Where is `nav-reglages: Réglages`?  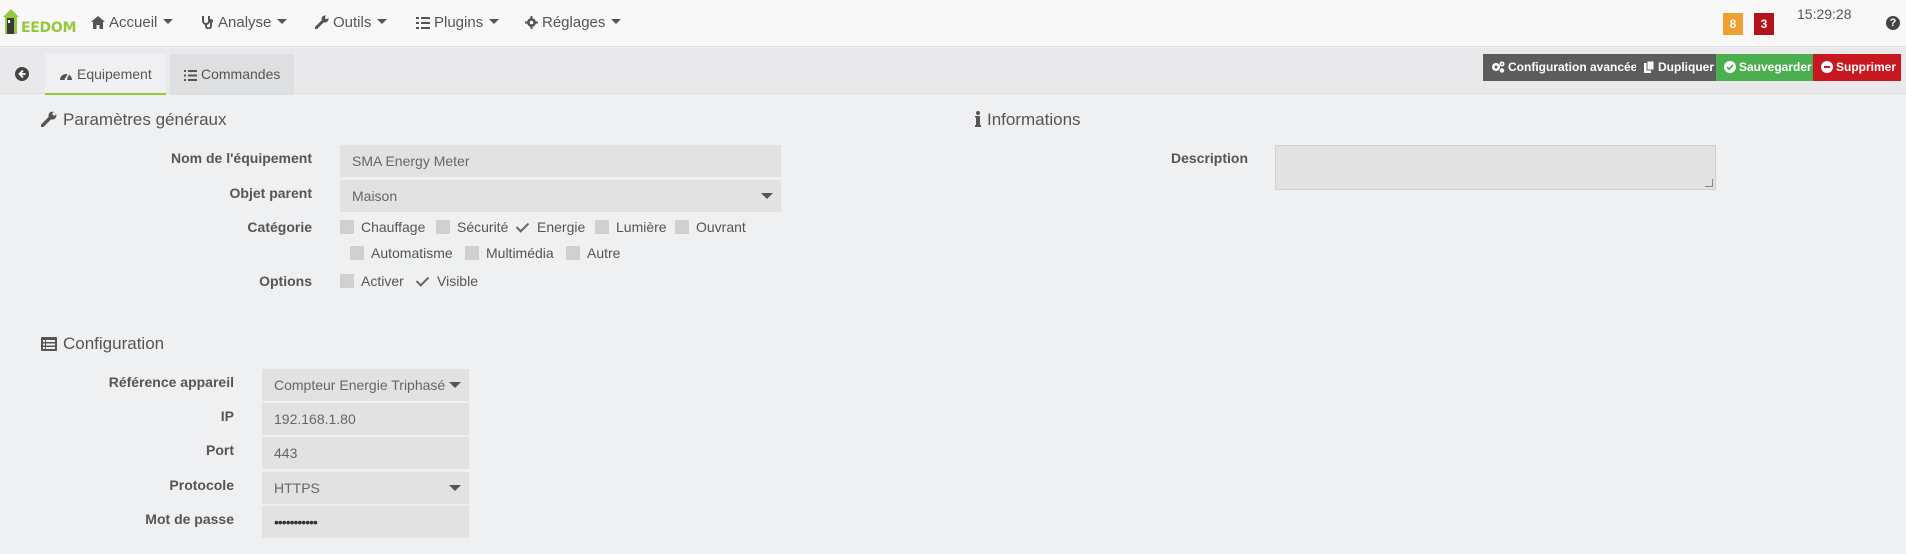
nav-reglages: Réglages is located at coordinates (573, 23).